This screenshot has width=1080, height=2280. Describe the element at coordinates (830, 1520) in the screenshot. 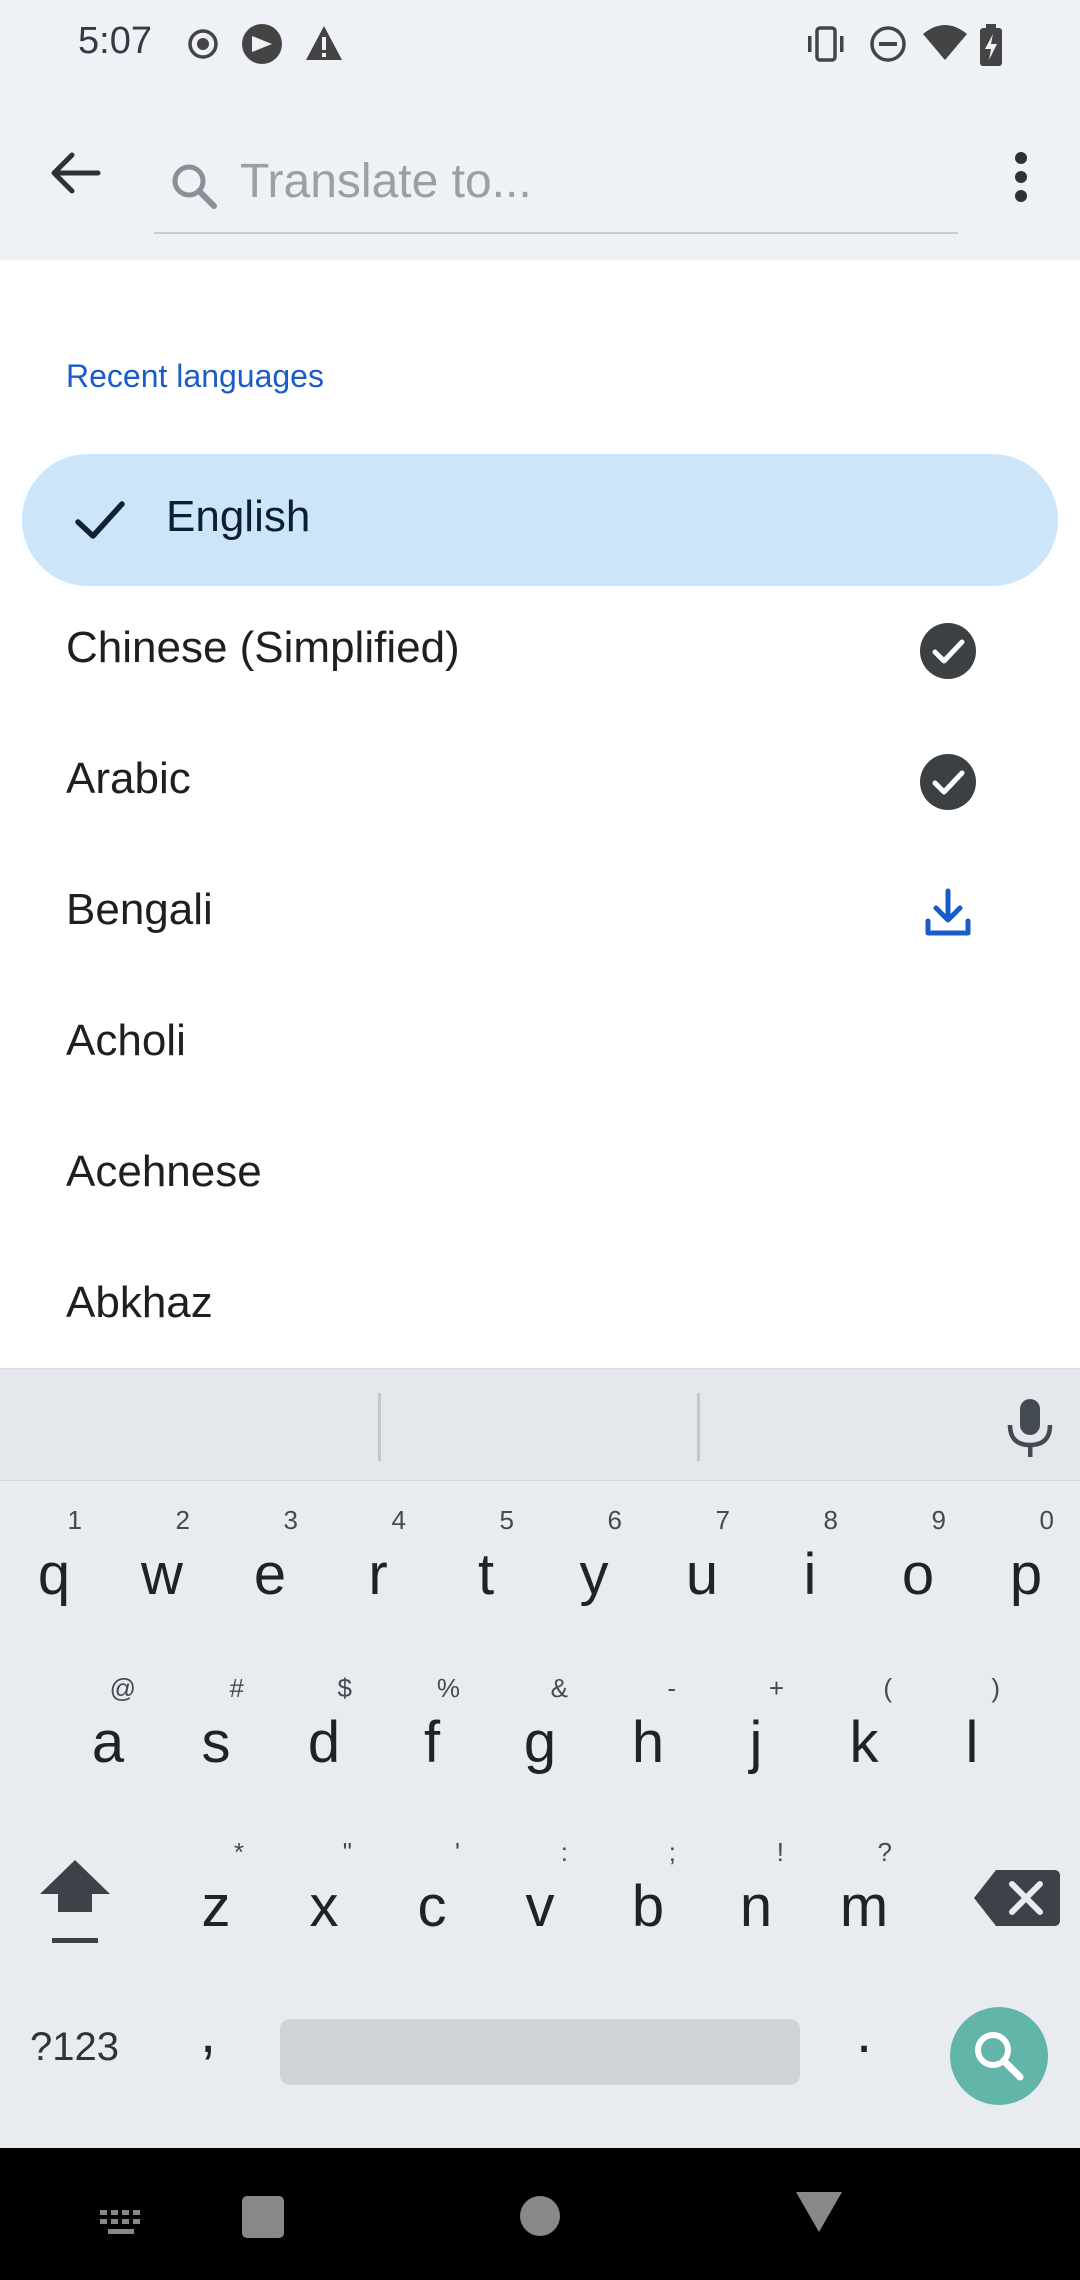

I see `key-hint: 8` at that location.